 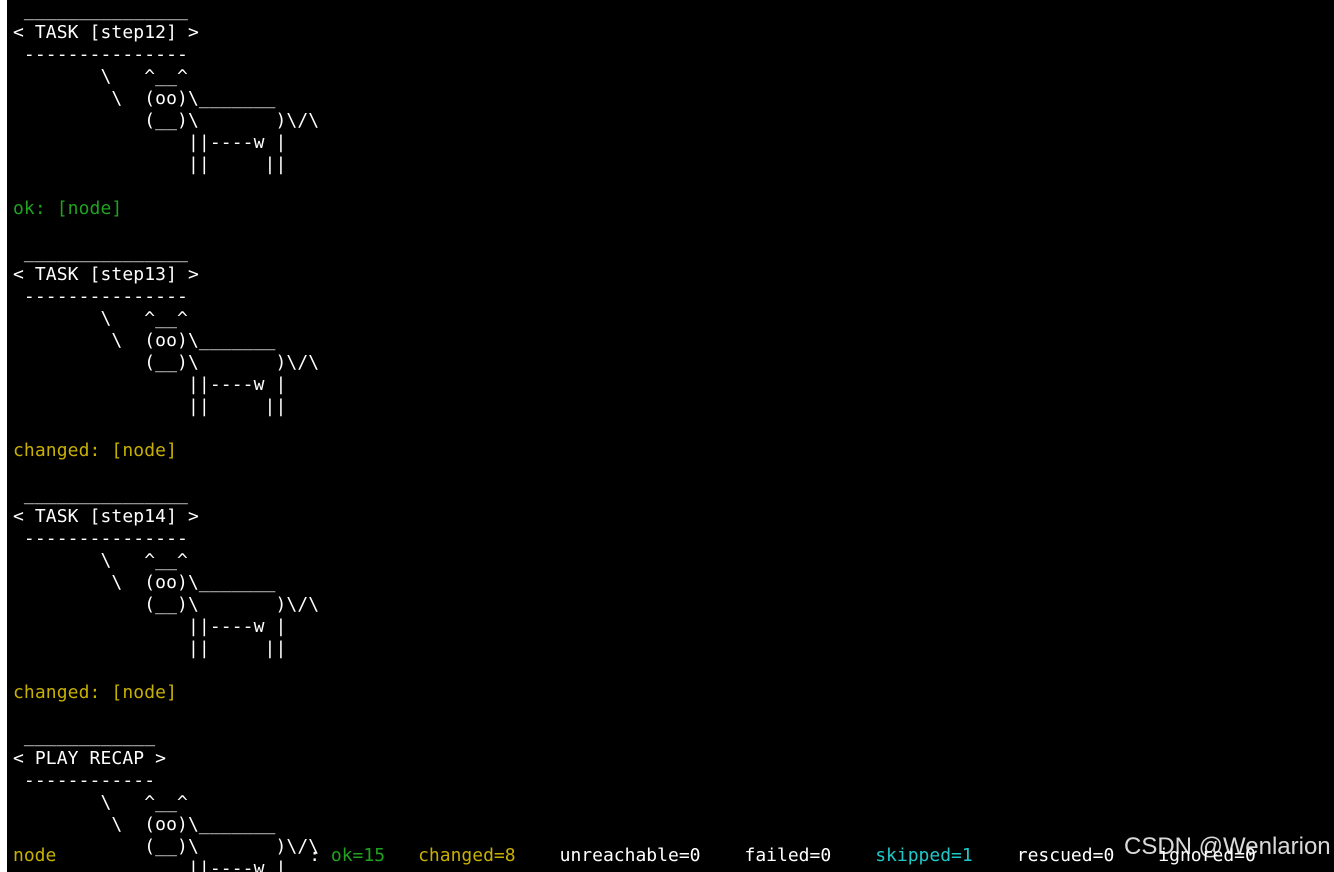 What do you see at coordinates (788, 855) in the screenshot?
I see `recap-failed: failed=0` at bounding box center [788, 855].